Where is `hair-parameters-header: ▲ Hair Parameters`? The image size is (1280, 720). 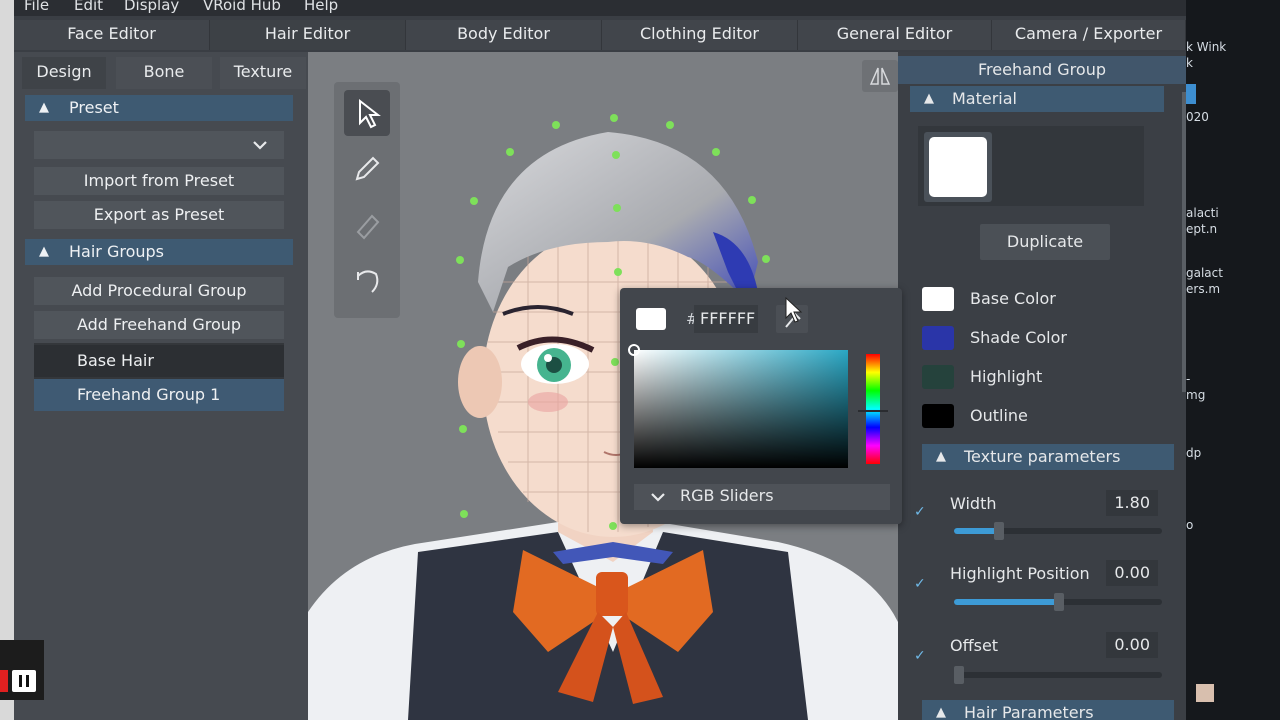 hair-parameters-header: ▲ Hair Parameters is located at coordinates (1048, 710).